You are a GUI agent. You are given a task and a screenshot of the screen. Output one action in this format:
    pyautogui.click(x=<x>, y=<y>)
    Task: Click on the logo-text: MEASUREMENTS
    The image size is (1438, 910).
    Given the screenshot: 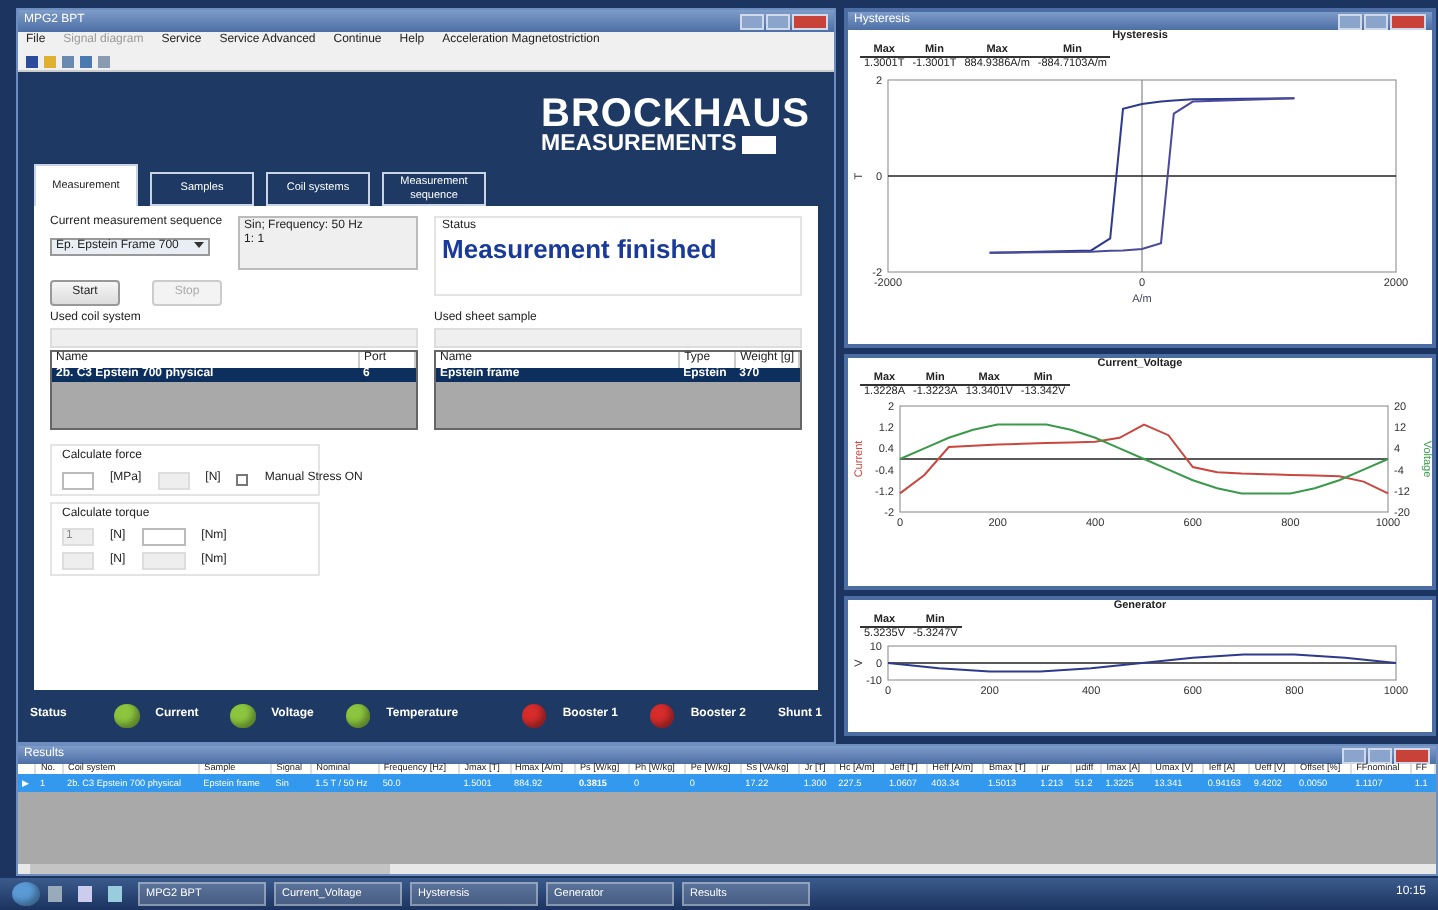 What is the action you would take?
    pyautogui.click(x=639, y=144)
    